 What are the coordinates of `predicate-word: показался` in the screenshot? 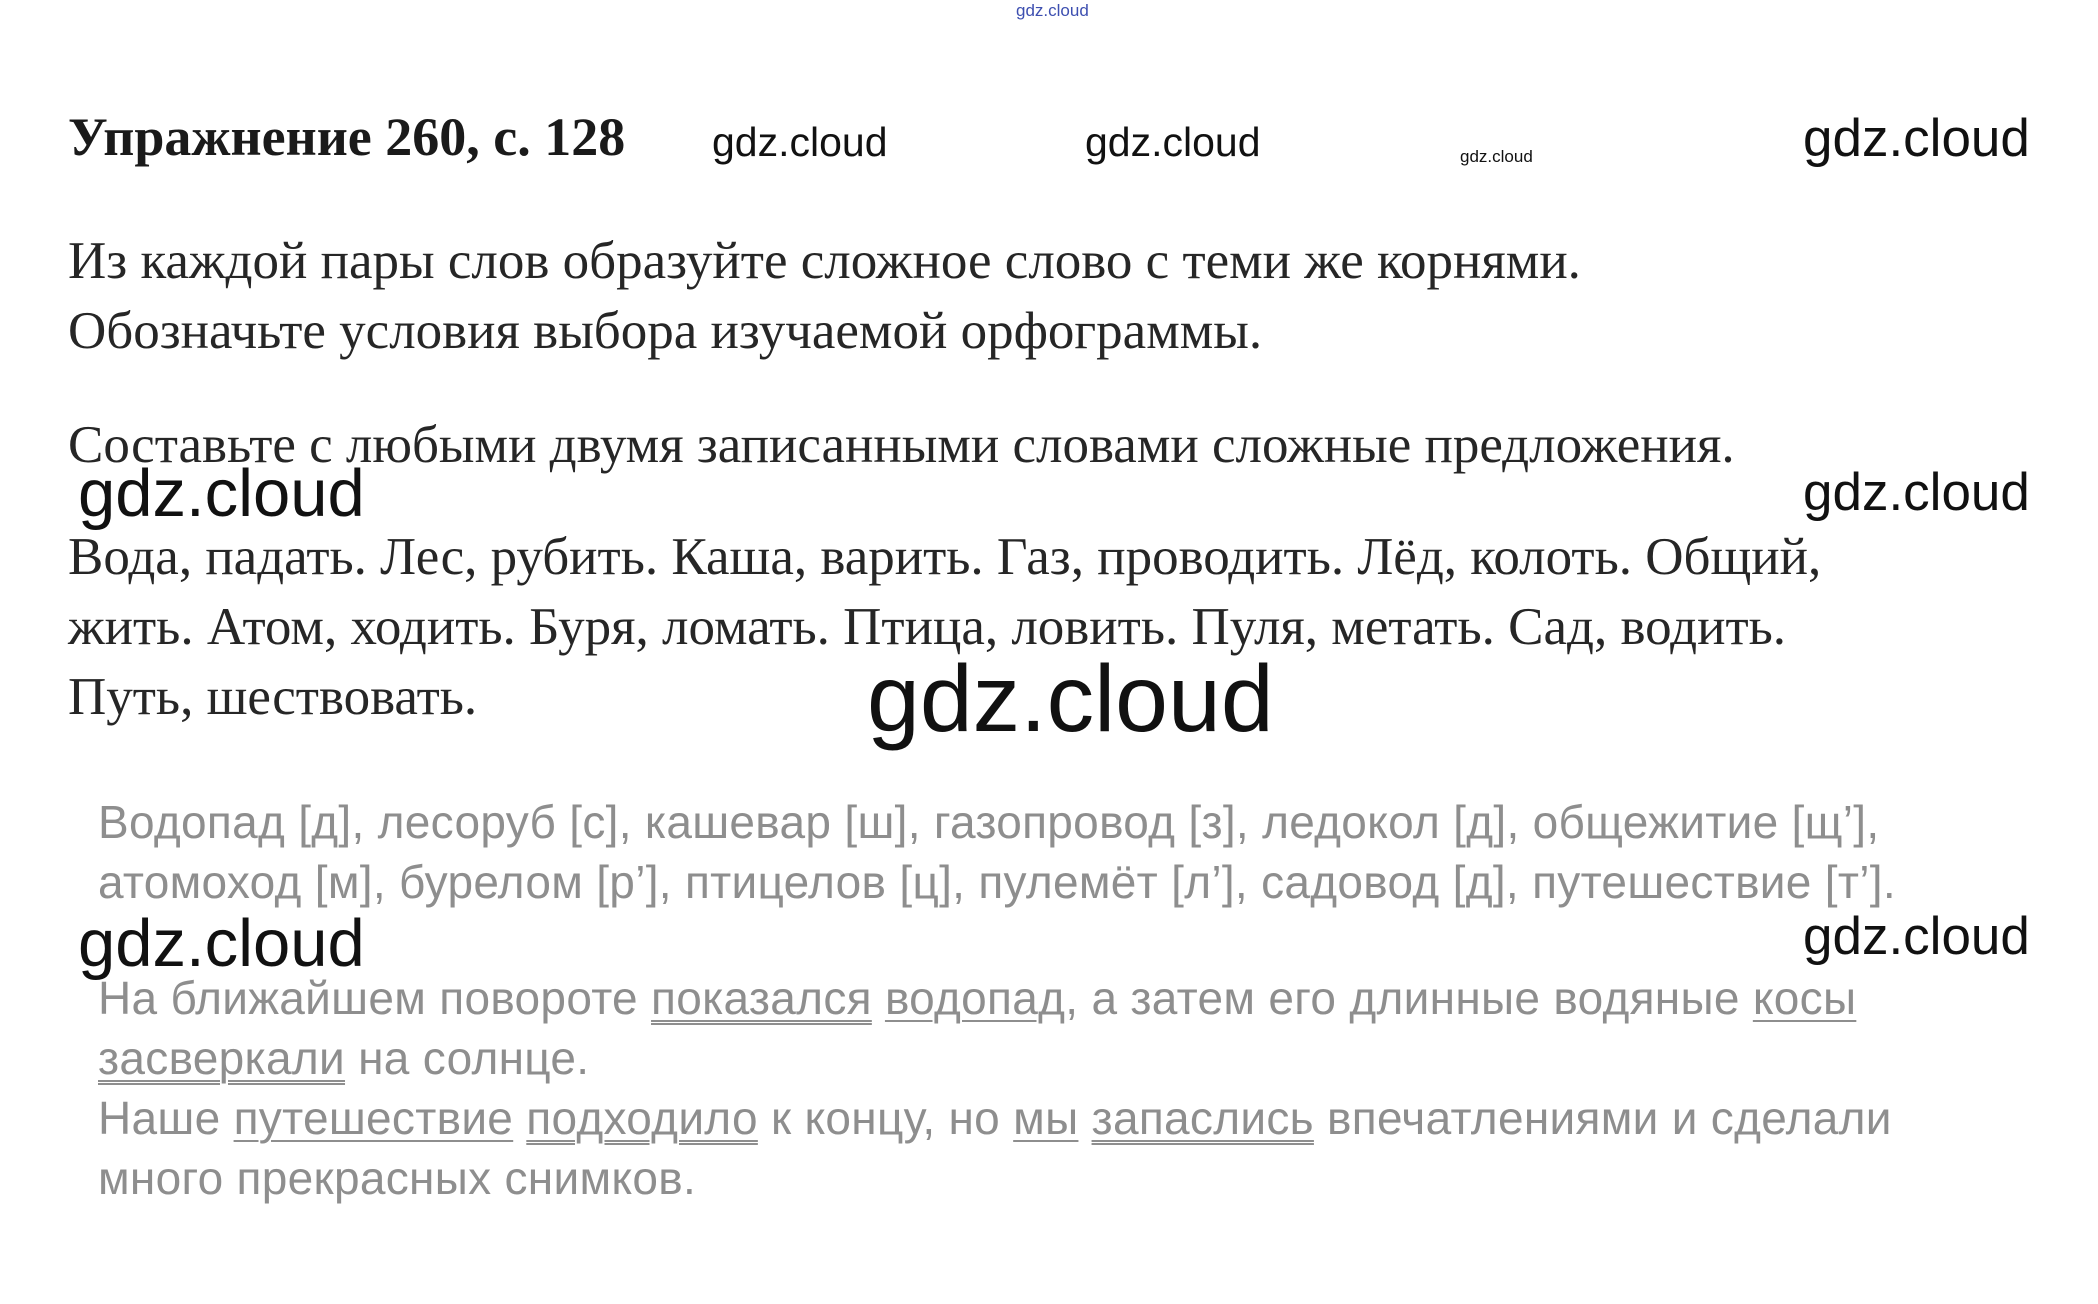 It's located at (761, 998).